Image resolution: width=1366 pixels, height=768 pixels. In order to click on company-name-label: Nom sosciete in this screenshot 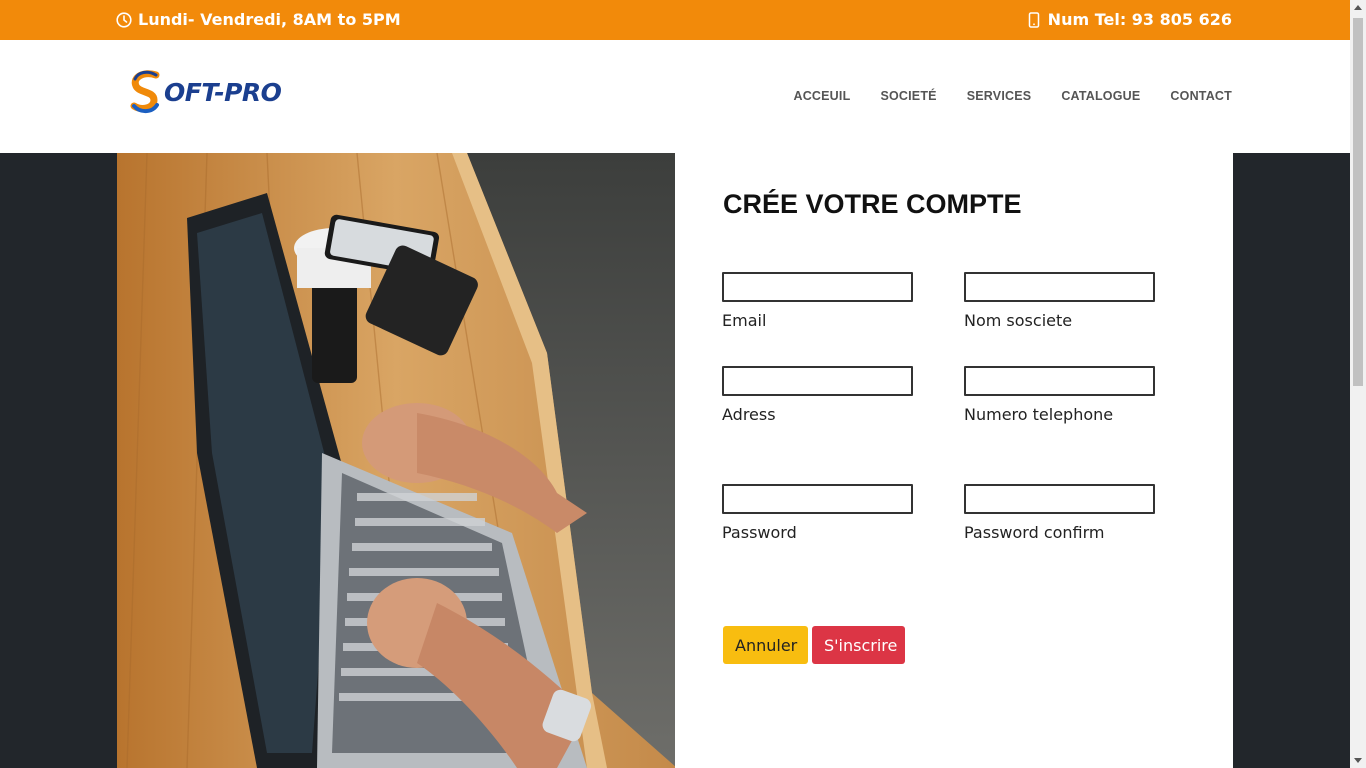, I will do `click(1018, 320)`.